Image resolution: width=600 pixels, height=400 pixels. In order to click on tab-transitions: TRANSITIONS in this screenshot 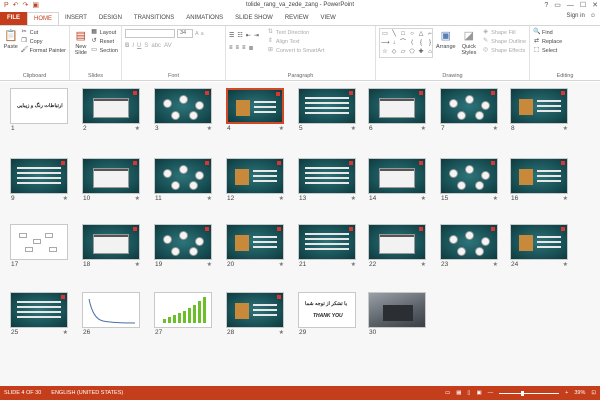, I will do `click(154, 18)`.